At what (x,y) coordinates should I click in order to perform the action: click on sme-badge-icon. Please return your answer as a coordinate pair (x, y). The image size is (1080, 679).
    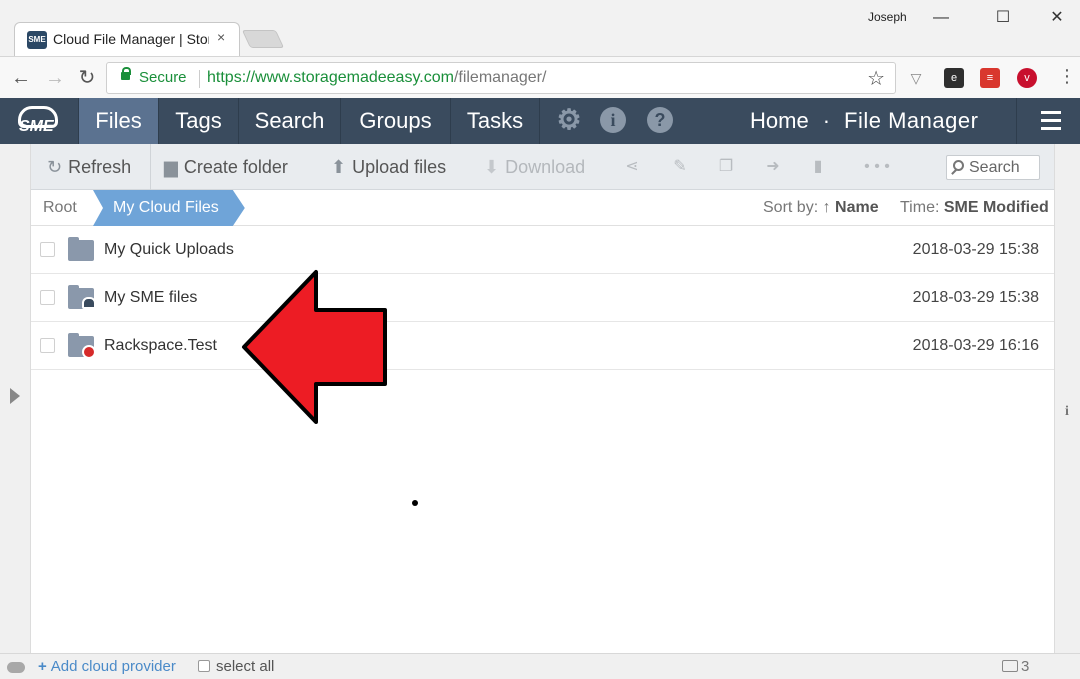
    Looking at the image, I should click on (89, 303).